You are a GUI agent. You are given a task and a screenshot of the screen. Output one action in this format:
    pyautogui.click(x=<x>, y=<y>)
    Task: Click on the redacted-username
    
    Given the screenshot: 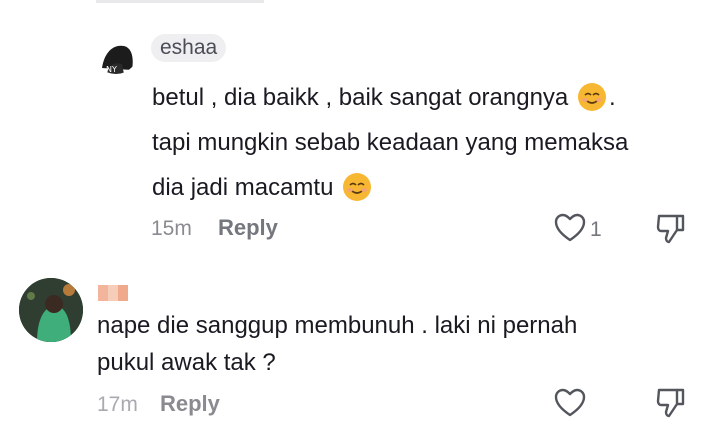 What is the action you would take?
    pyautogui.click(x=113, y=293)
    